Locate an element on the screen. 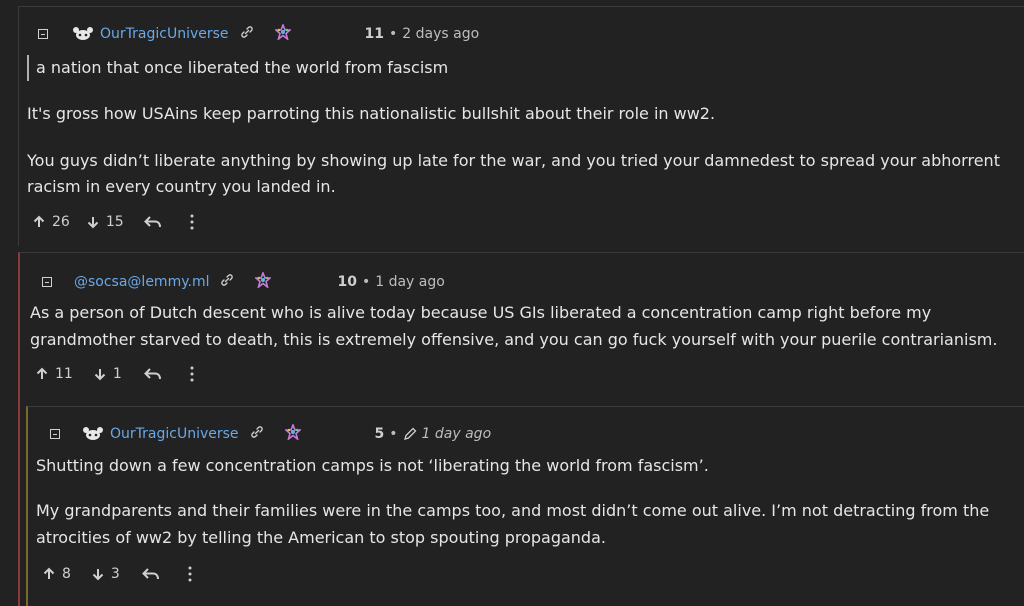 The image size is (1024, 606). comment-actions: 8 3 is located at coordinates (117, 574).